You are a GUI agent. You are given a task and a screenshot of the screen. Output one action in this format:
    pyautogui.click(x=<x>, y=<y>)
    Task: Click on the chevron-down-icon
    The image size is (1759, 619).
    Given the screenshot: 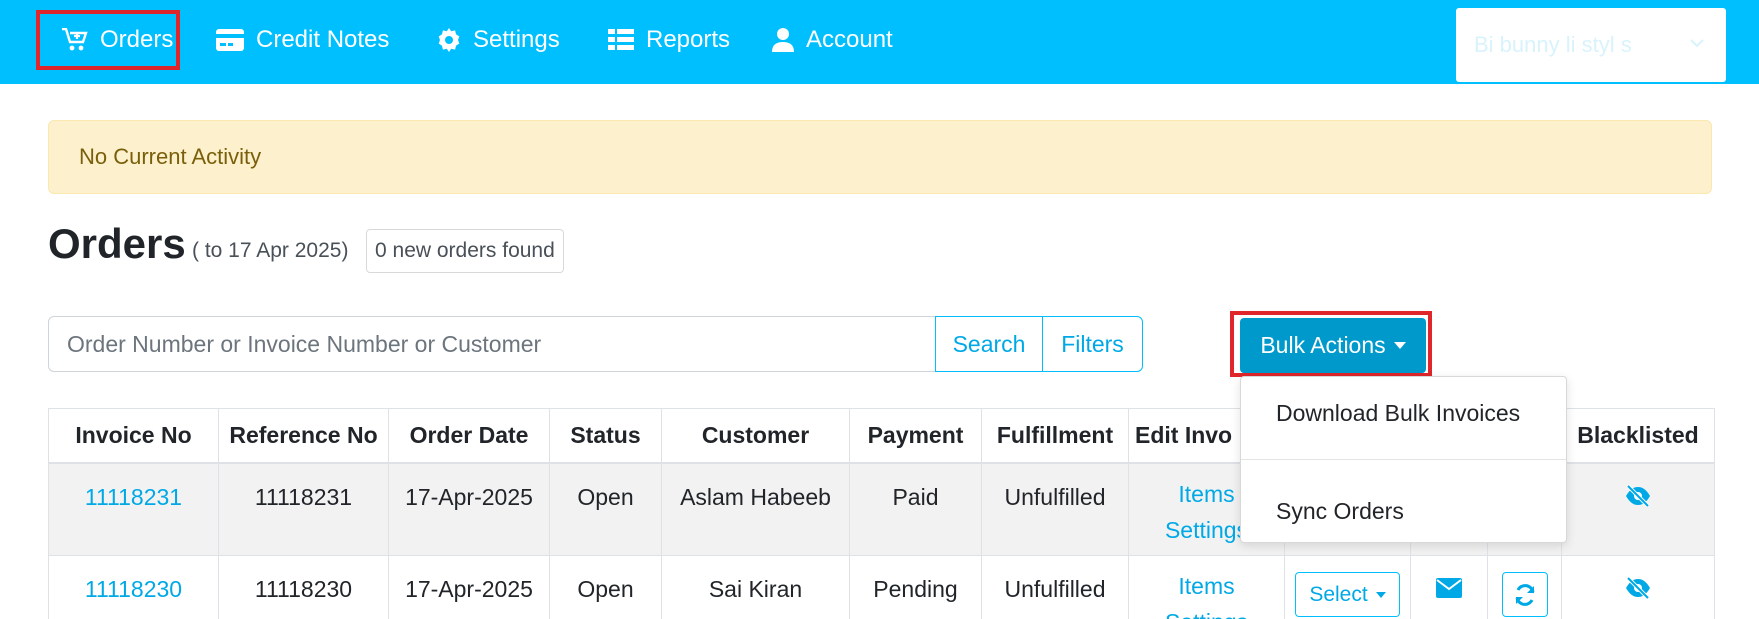 What is the action you would take?
    pyautogui.click(x=1697, y=43)
    